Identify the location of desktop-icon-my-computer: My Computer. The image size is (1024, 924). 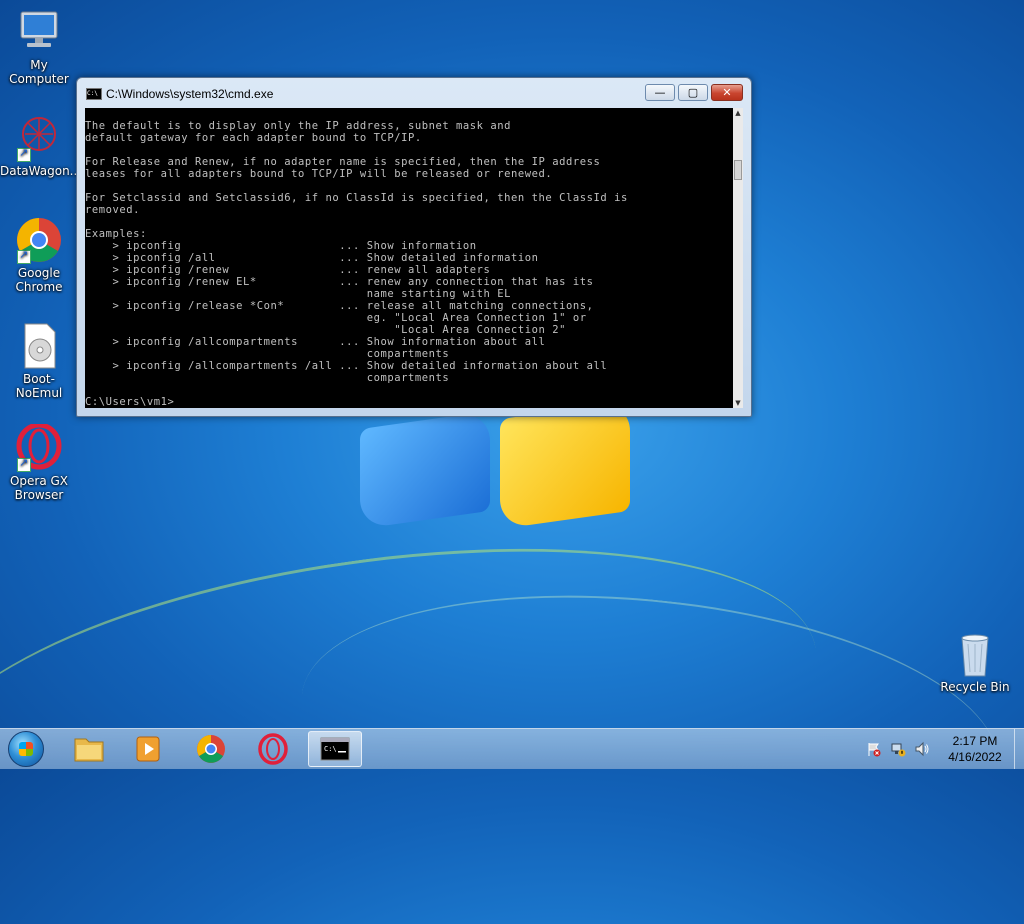
(39, 47).